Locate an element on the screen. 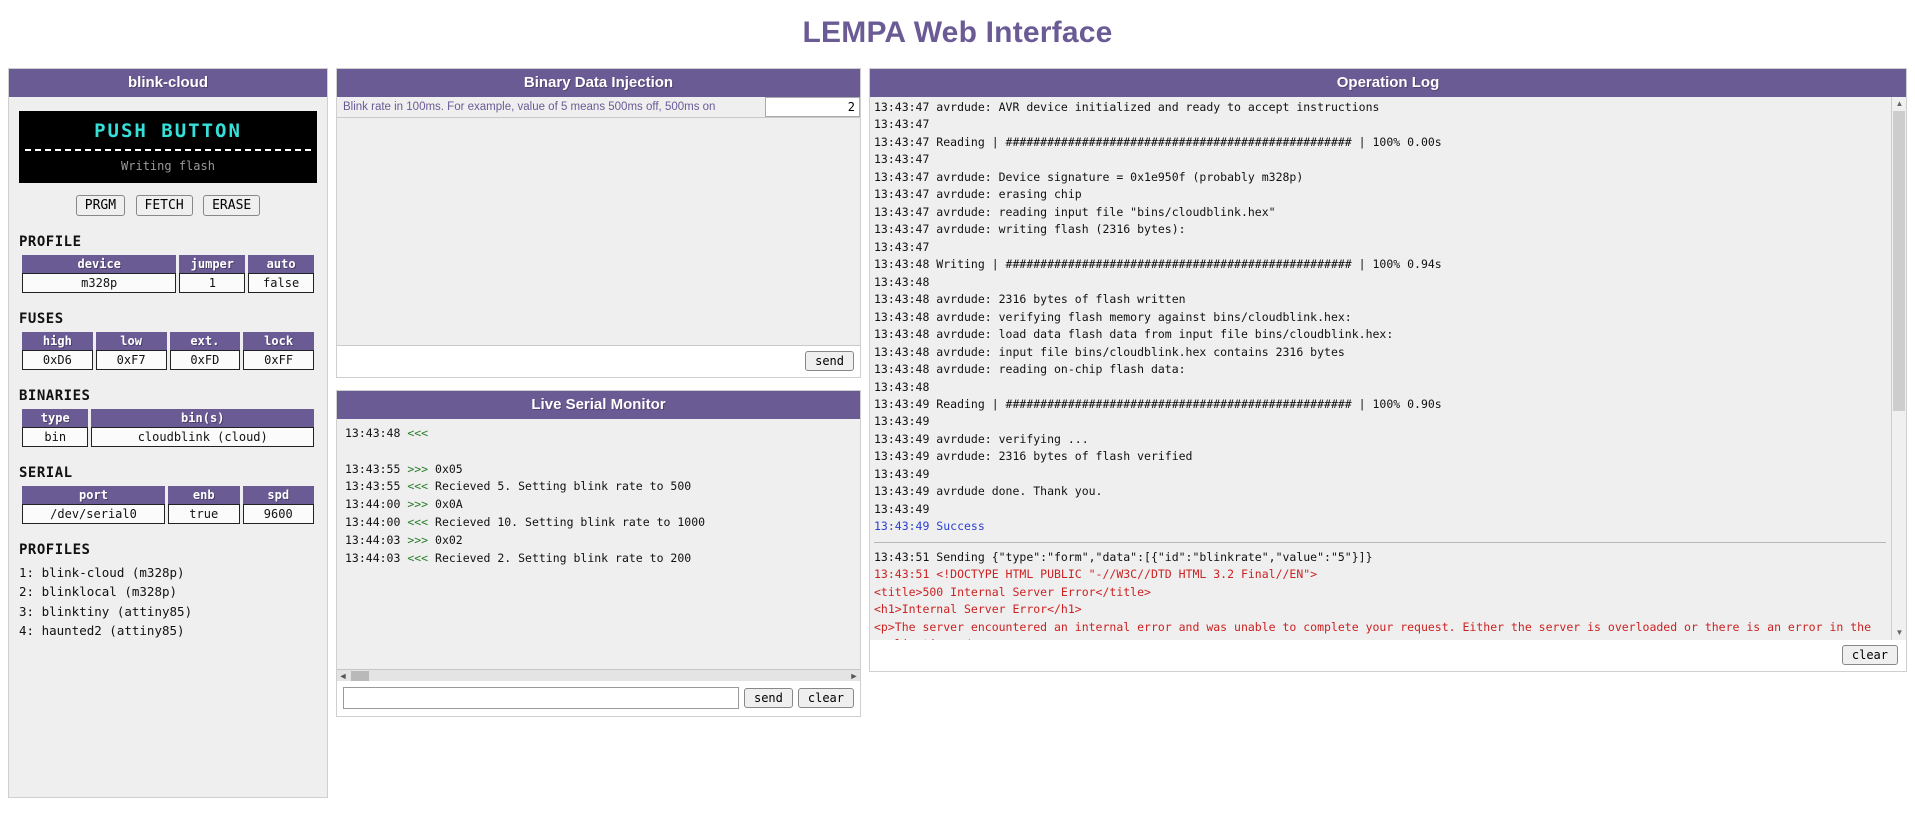 This screenshot has height=819, width=1915. profile-table: device jumper auto m328p 1 false is located at coordinates (168, 274).